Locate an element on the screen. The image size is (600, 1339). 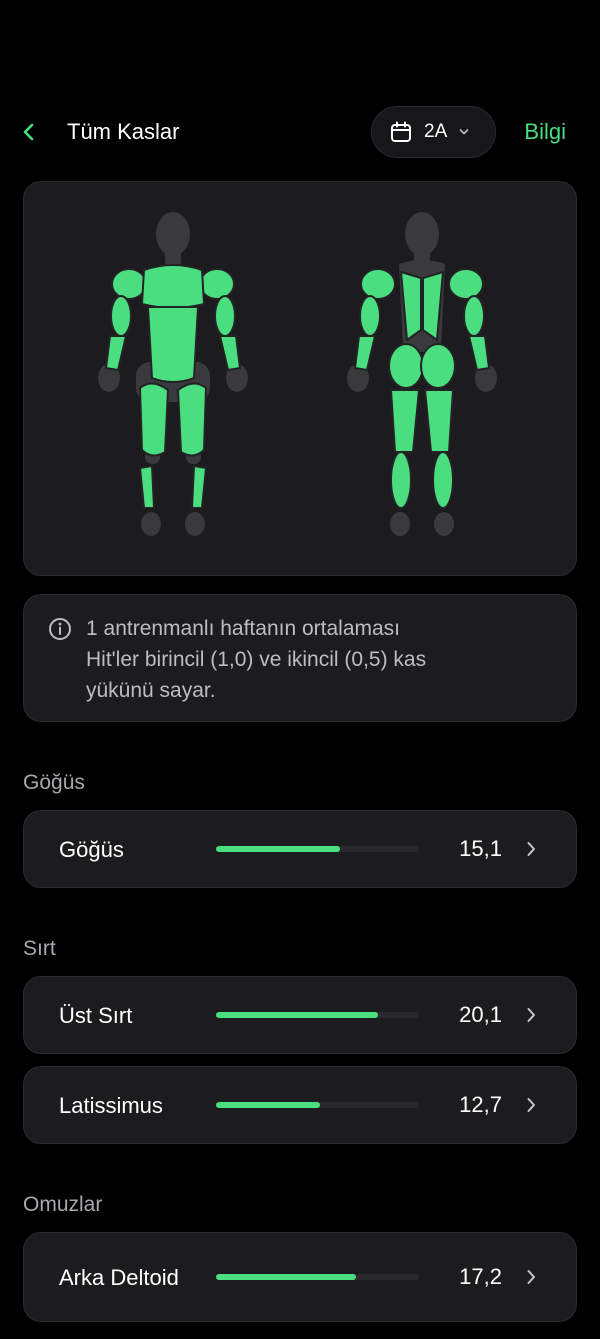
note-line: yükünü sayar. is located at coordinates (151, 690).